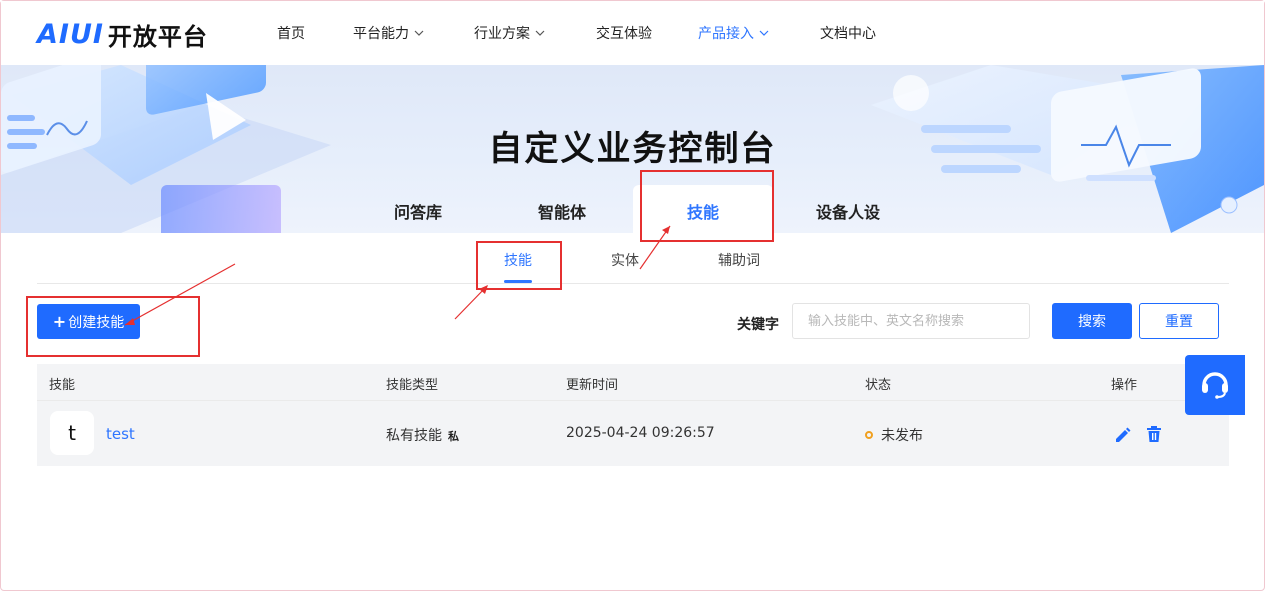  Describe the element at coordinates (381, 34) in the screenshot. I see `nav-item-label: 平台能力` at that location.